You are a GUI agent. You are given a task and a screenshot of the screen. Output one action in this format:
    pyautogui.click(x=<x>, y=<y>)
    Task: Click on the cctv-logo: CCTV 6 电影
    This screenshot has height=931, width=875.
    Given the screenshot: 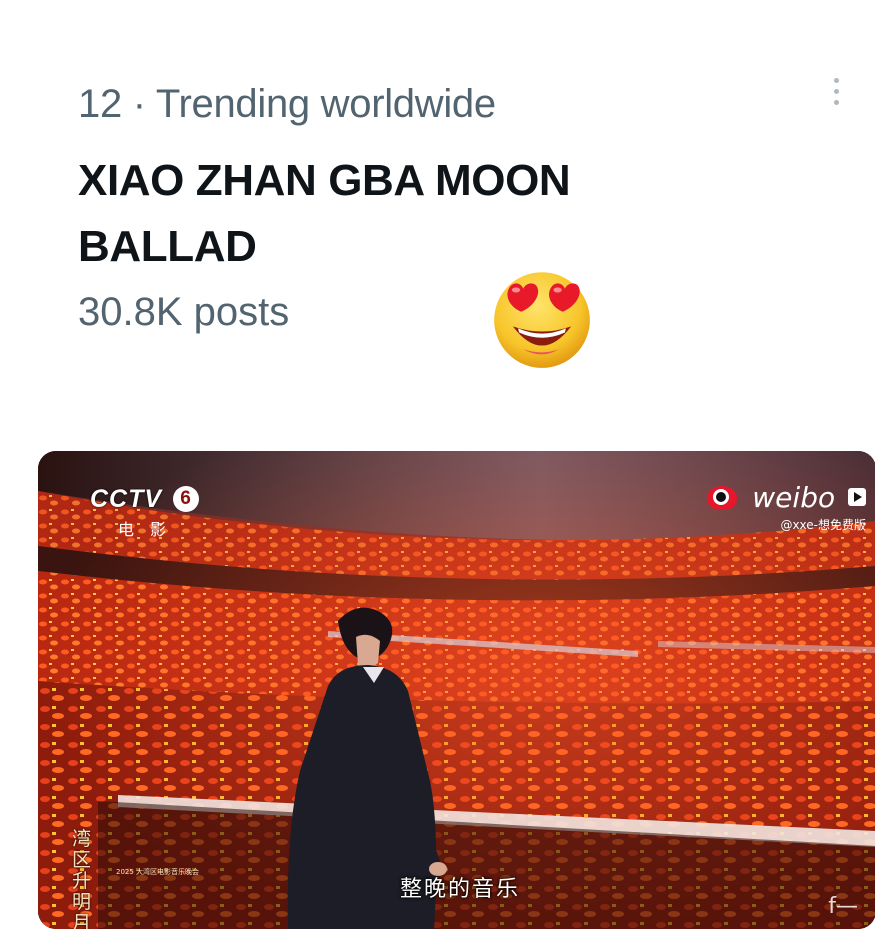 What is the action you would take?
    pyautogui.click(x=144, y=512)
    